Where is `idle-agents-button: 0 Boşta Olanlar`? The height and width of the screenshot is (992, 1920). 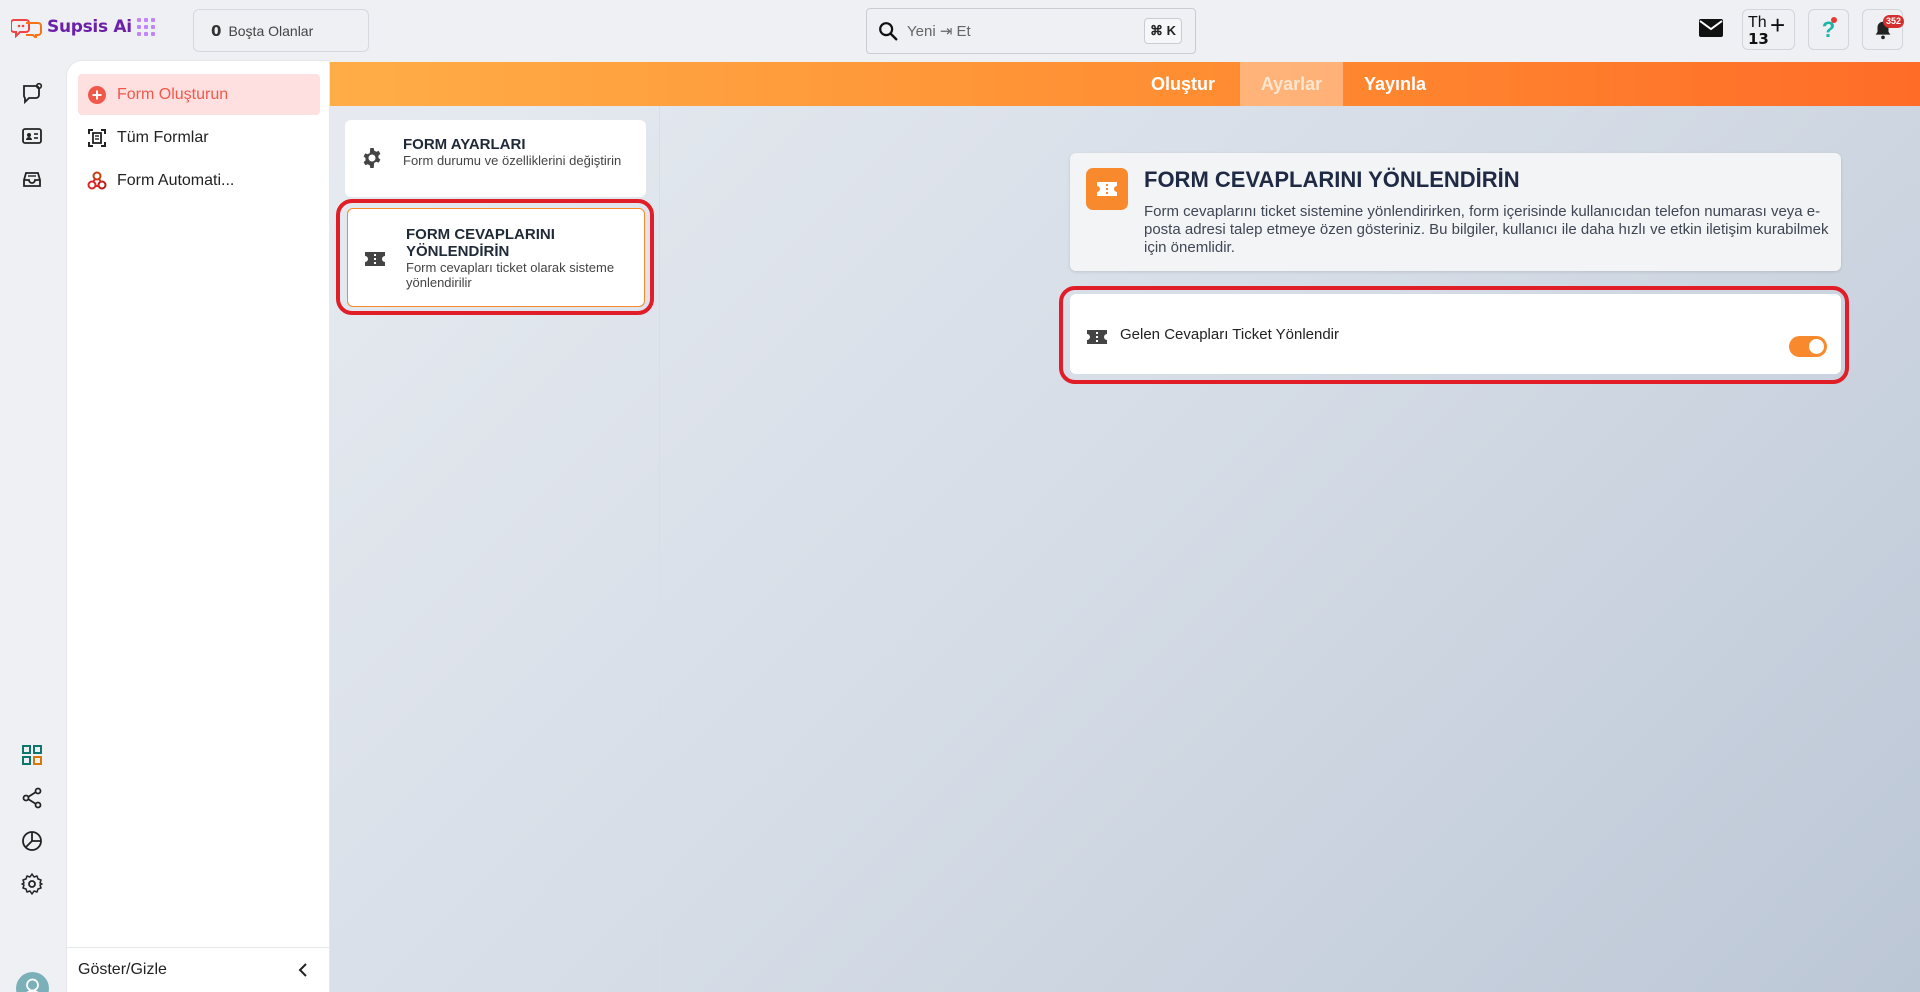 idle-agents-button: 0 Boşta Olanlar is located at coordinates (281, 30).